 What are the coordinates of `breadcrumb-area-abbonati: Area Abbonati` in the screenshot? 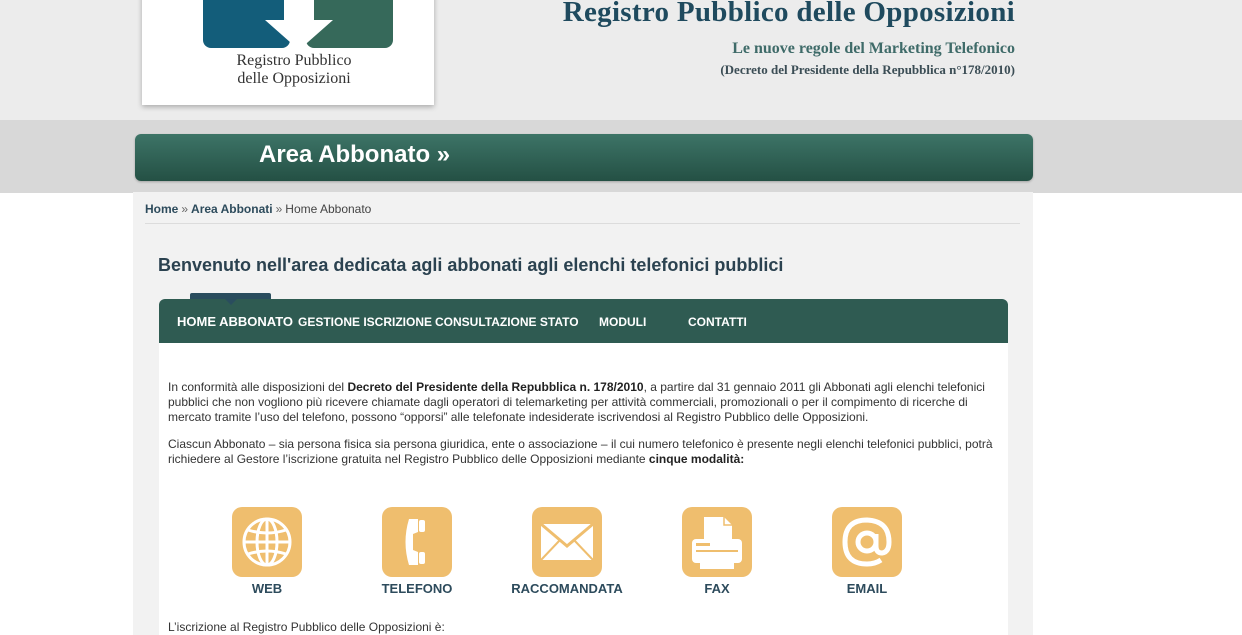 It's located at (232, 209).